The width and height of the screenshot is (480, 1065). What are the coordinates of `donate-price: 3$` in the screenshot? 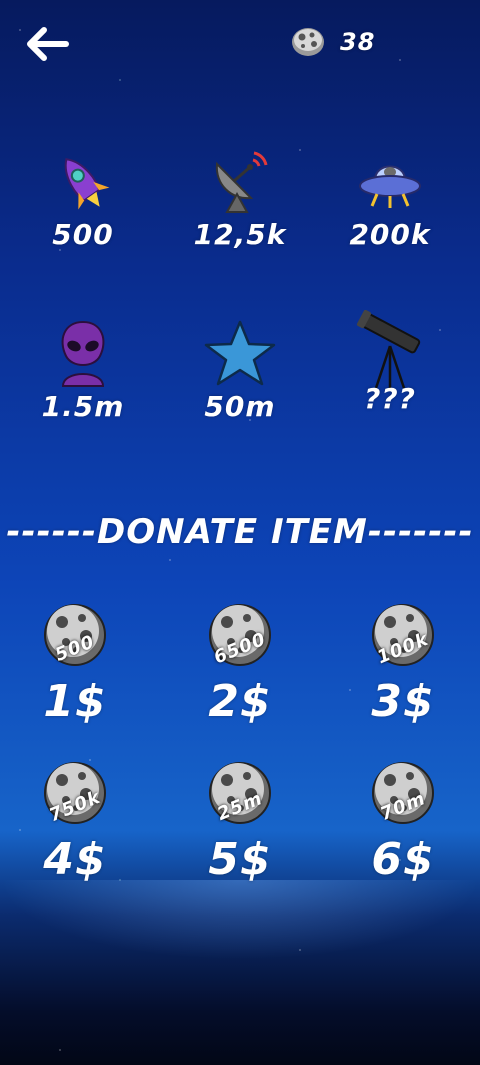 It's located at (403, 701).